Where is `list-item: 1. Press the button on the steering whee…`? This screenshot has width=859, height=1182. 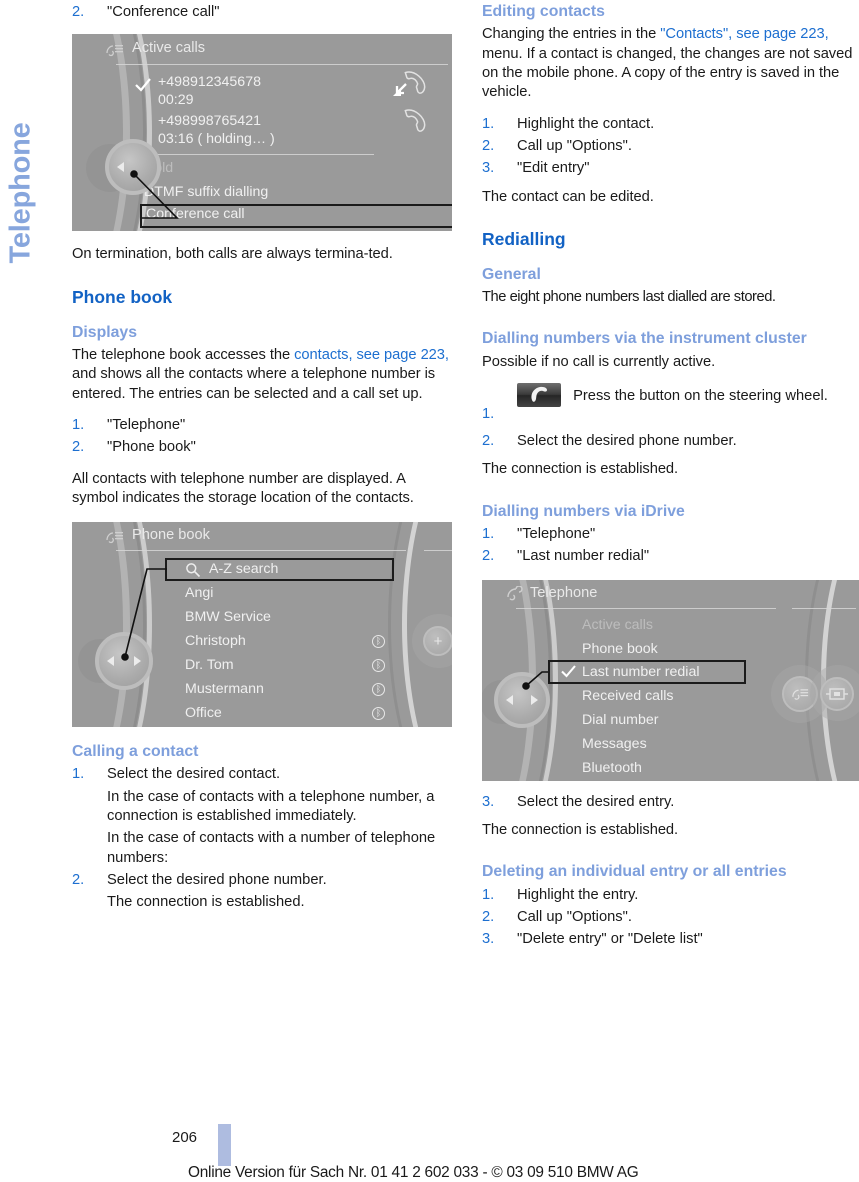
list-item: 1. Press the button on the steering whee… is located at coordinates (670, 406).